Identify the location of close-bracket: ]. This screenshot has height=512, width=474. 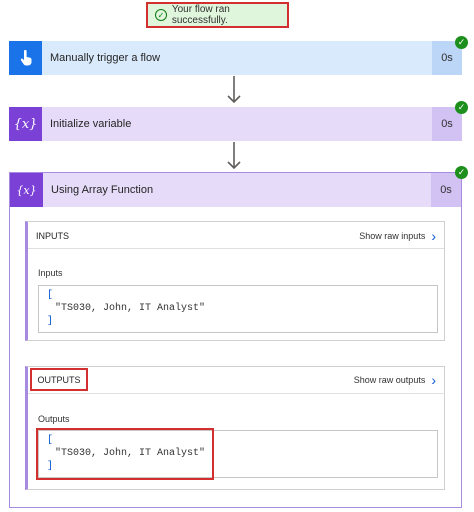
(50, 321).